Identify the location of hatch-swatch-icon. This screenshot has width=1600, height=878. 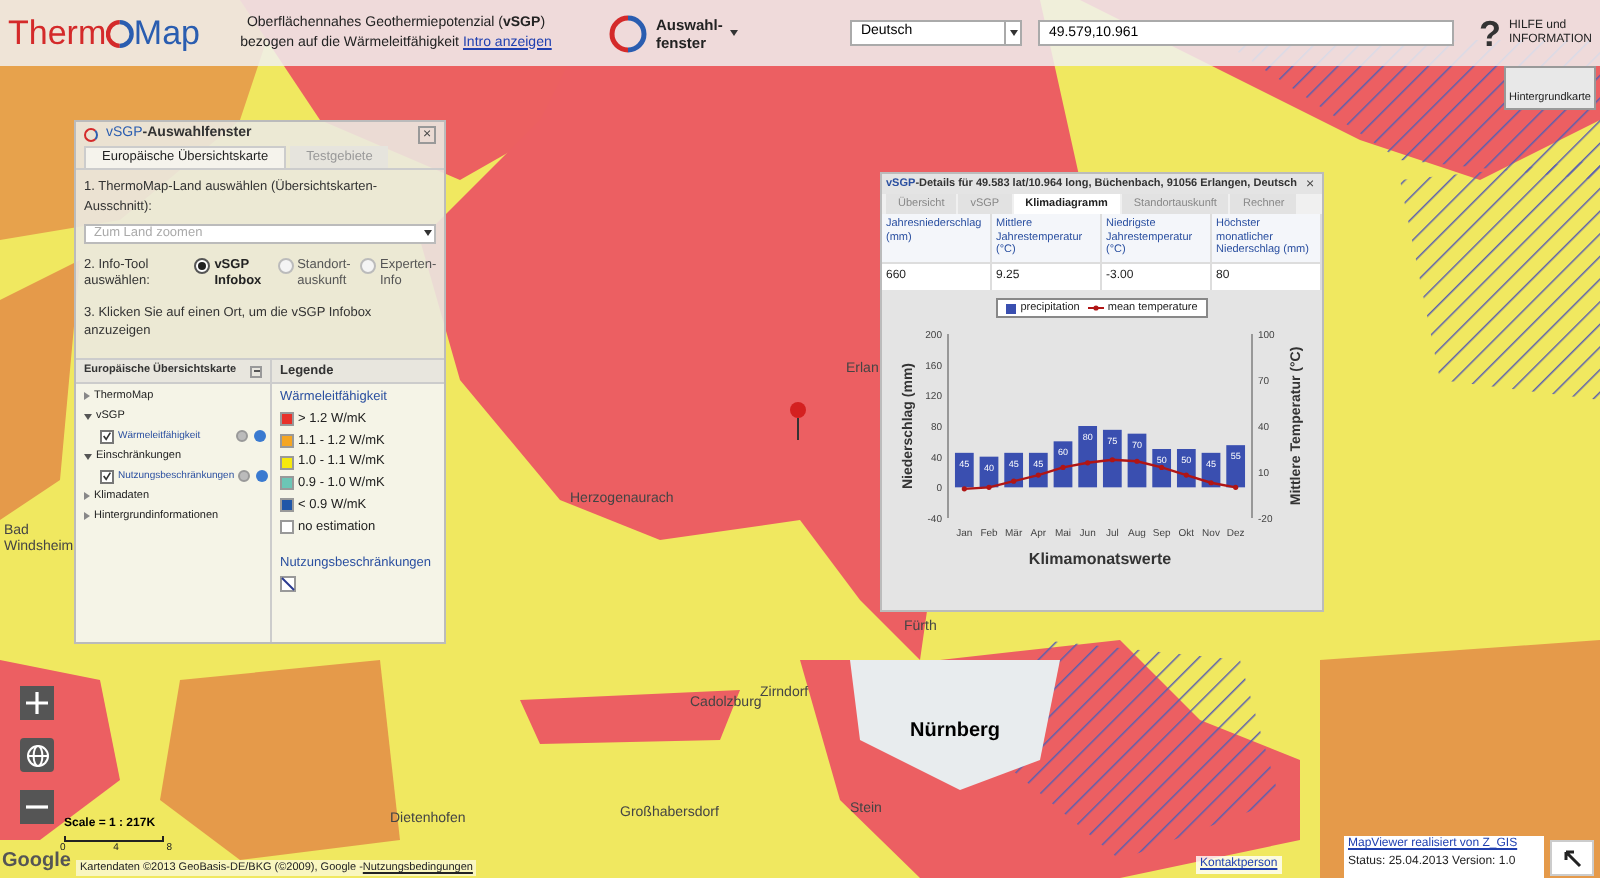
(288, 584).